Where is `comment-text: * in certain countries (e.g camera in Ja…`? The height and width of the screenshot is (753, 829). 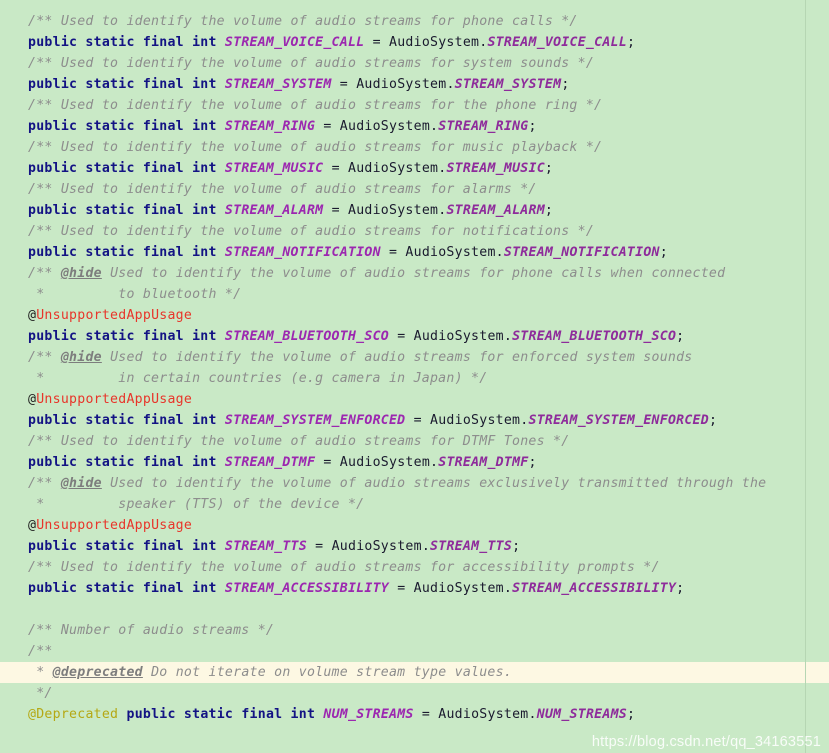 comment-text: * in certain countries (e.g camera in Ja… is located at coordinates (258, 378).